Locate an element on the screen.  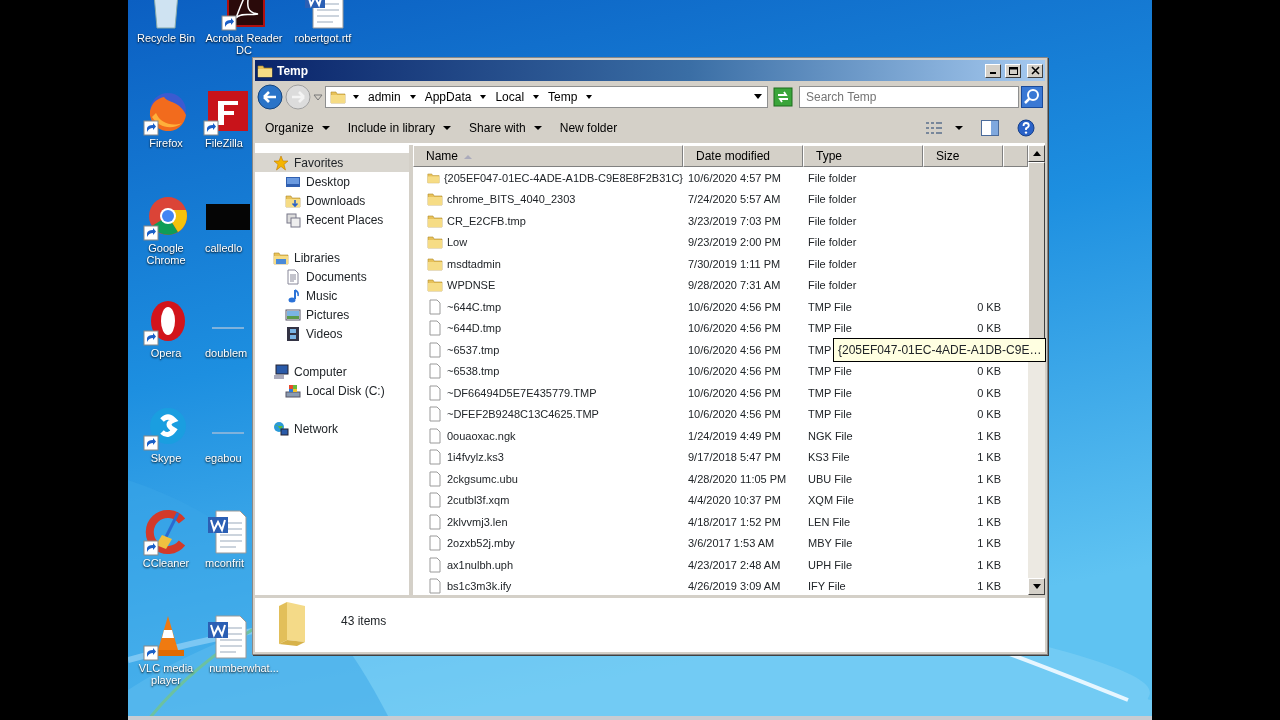
close-button is located at coordinates (1035, 70).